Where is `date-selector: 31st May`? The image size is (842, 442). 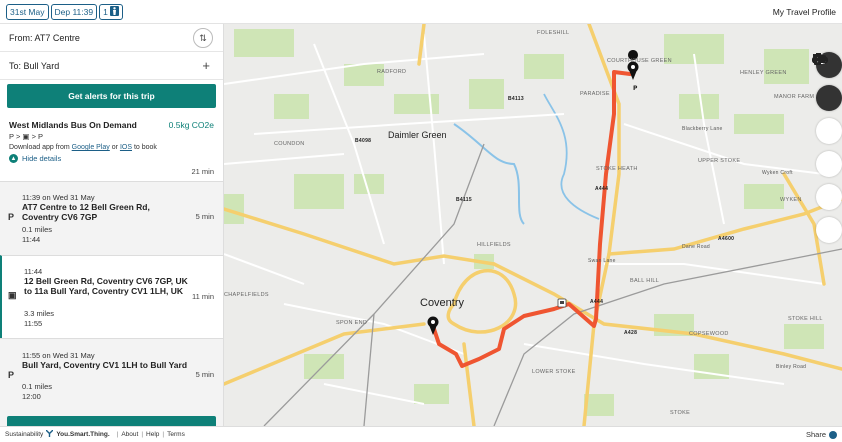 date-selector: 31st May is located at coordinates (27, 11).